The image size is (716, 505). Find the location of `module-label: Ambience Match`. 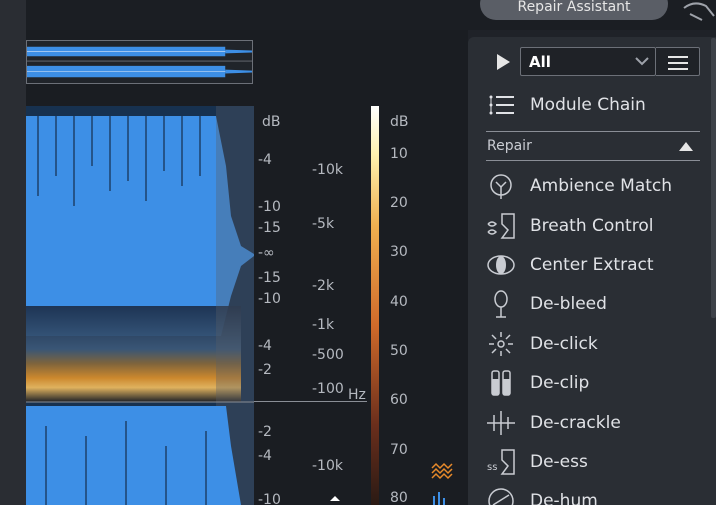

module-label: Ambience Match is located at coordinates (601, 186).